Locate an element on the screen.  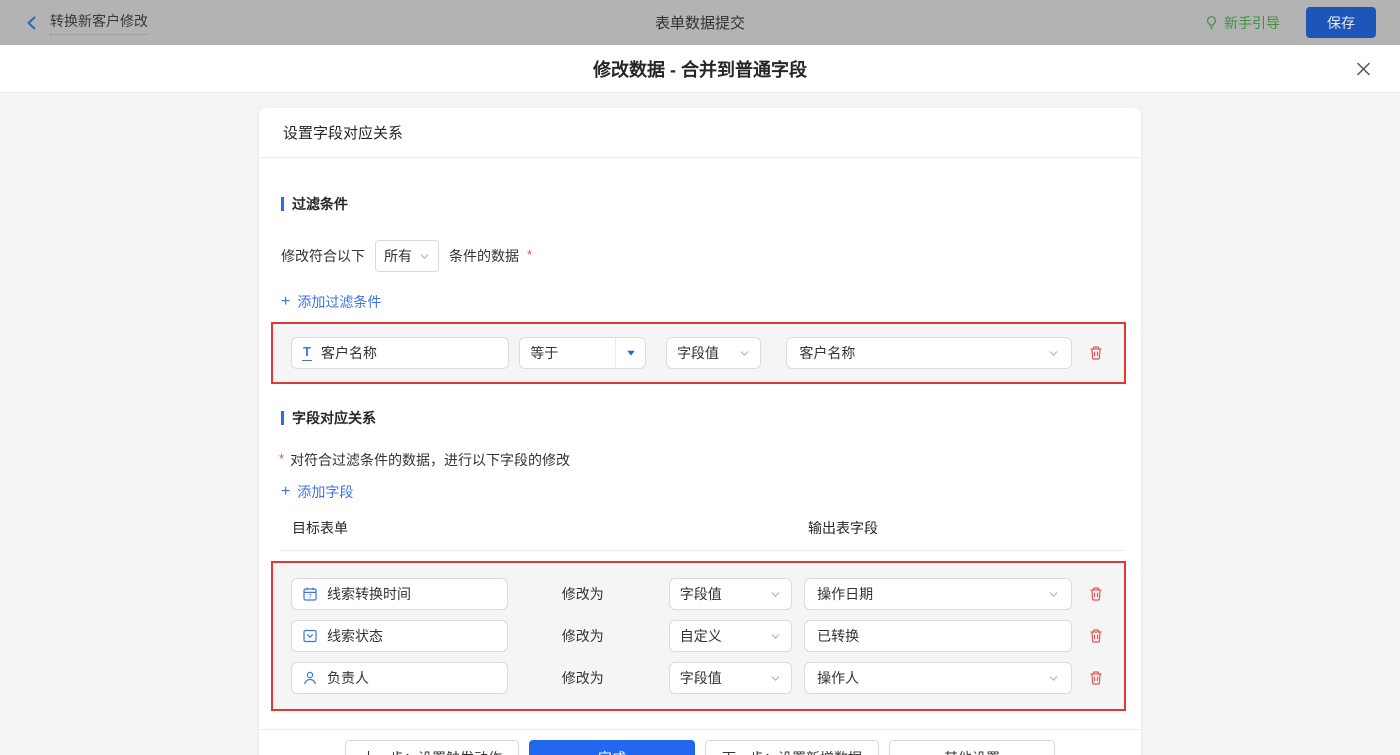
other-settings-button: 其他设置 is located at coordinates (972, 747).